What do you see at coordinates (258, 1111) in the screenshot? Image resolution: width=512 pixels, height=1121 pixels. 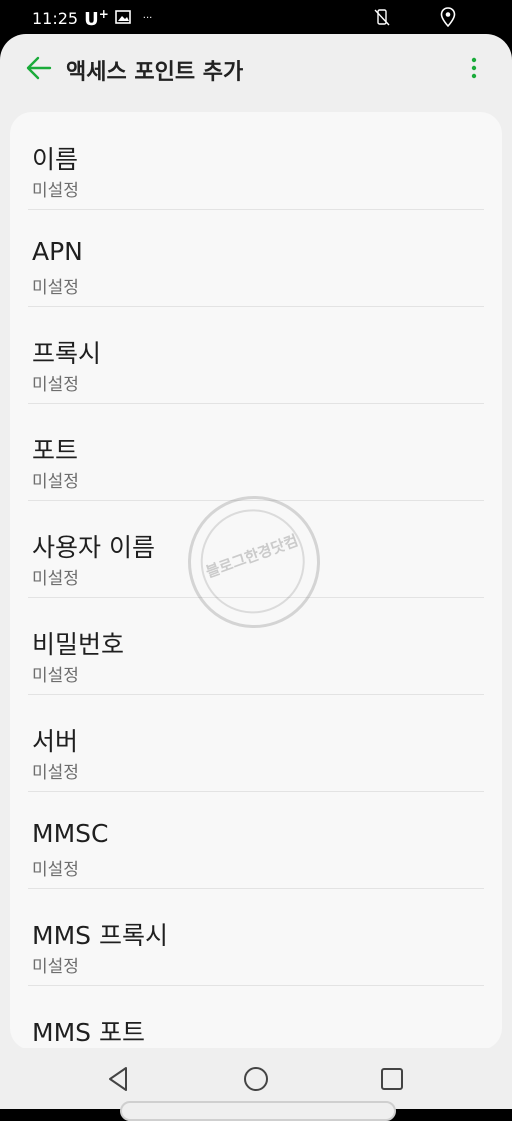 I see `gesture-handle` at bounding box center [258, 1111].